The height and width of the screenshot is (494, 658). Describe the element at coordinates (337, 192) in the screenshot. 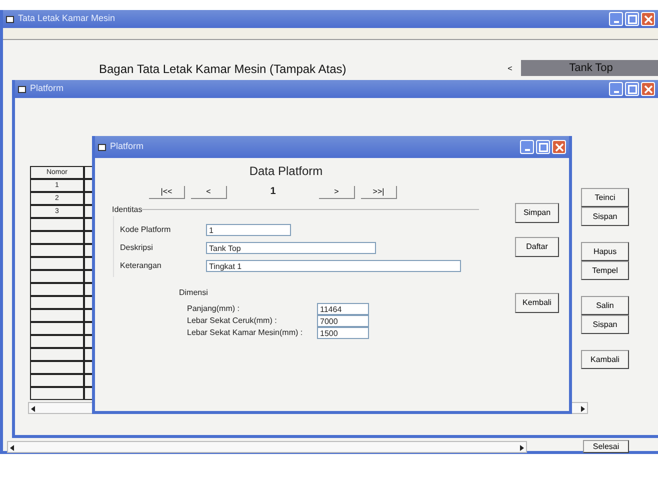

I see `nav-button: >` at that location.